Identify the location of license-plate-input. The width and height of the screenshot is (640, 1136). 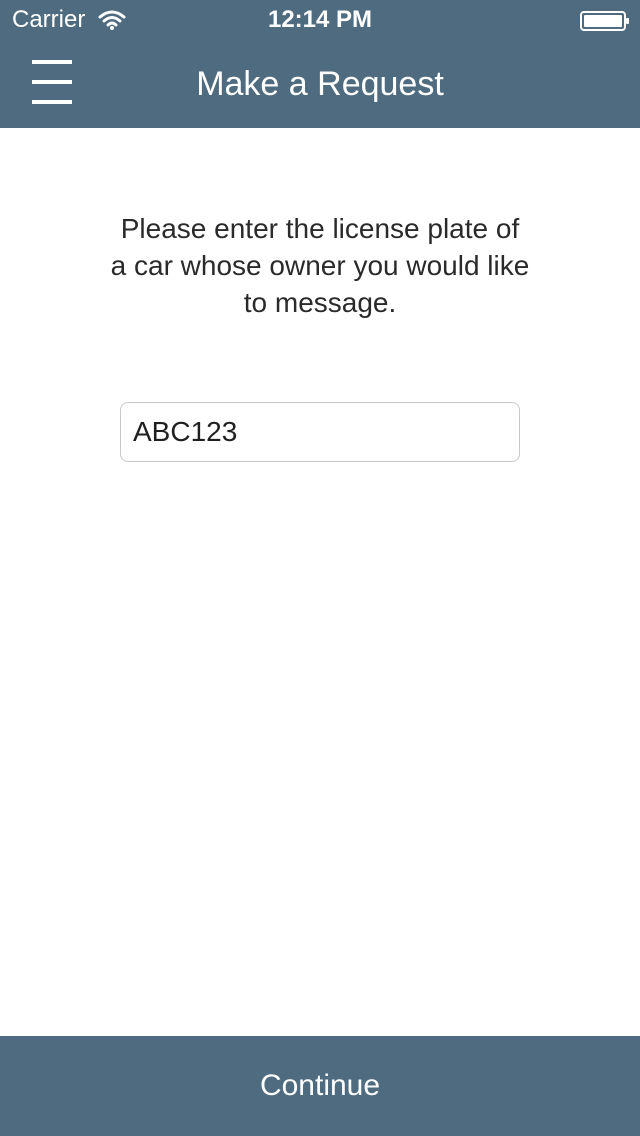
(320, 432).